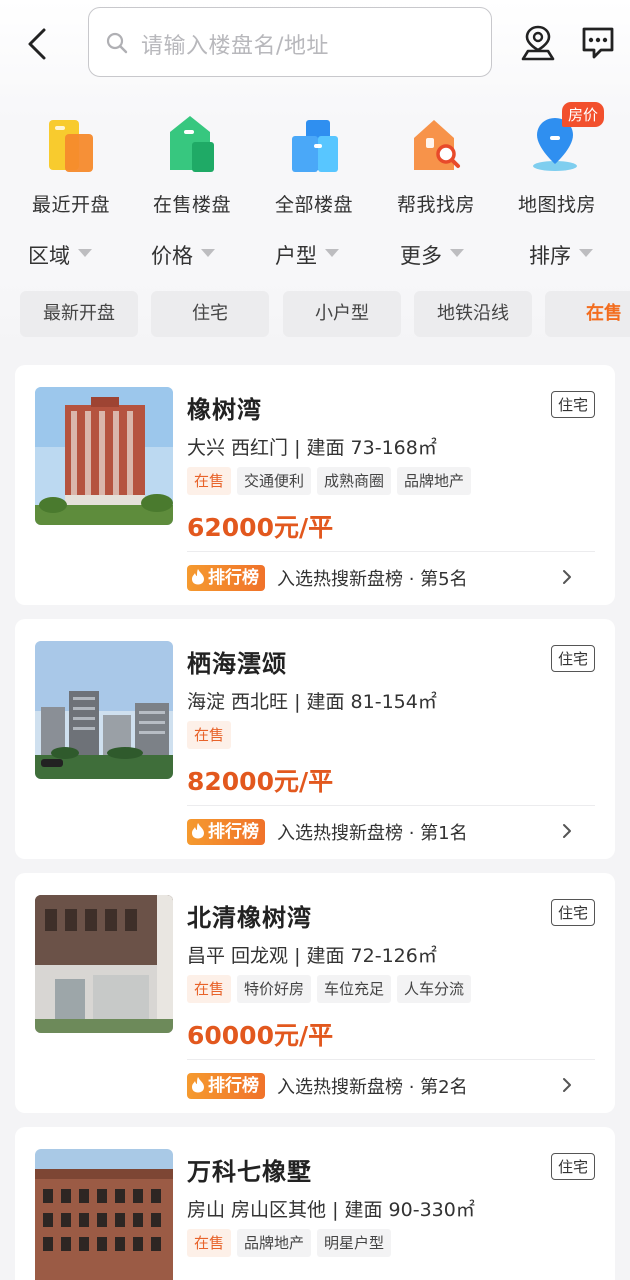 Image resolution: width=630 pixels, height=1280 pixels. I want to click on filter-label: 排序, so click(550, 256).